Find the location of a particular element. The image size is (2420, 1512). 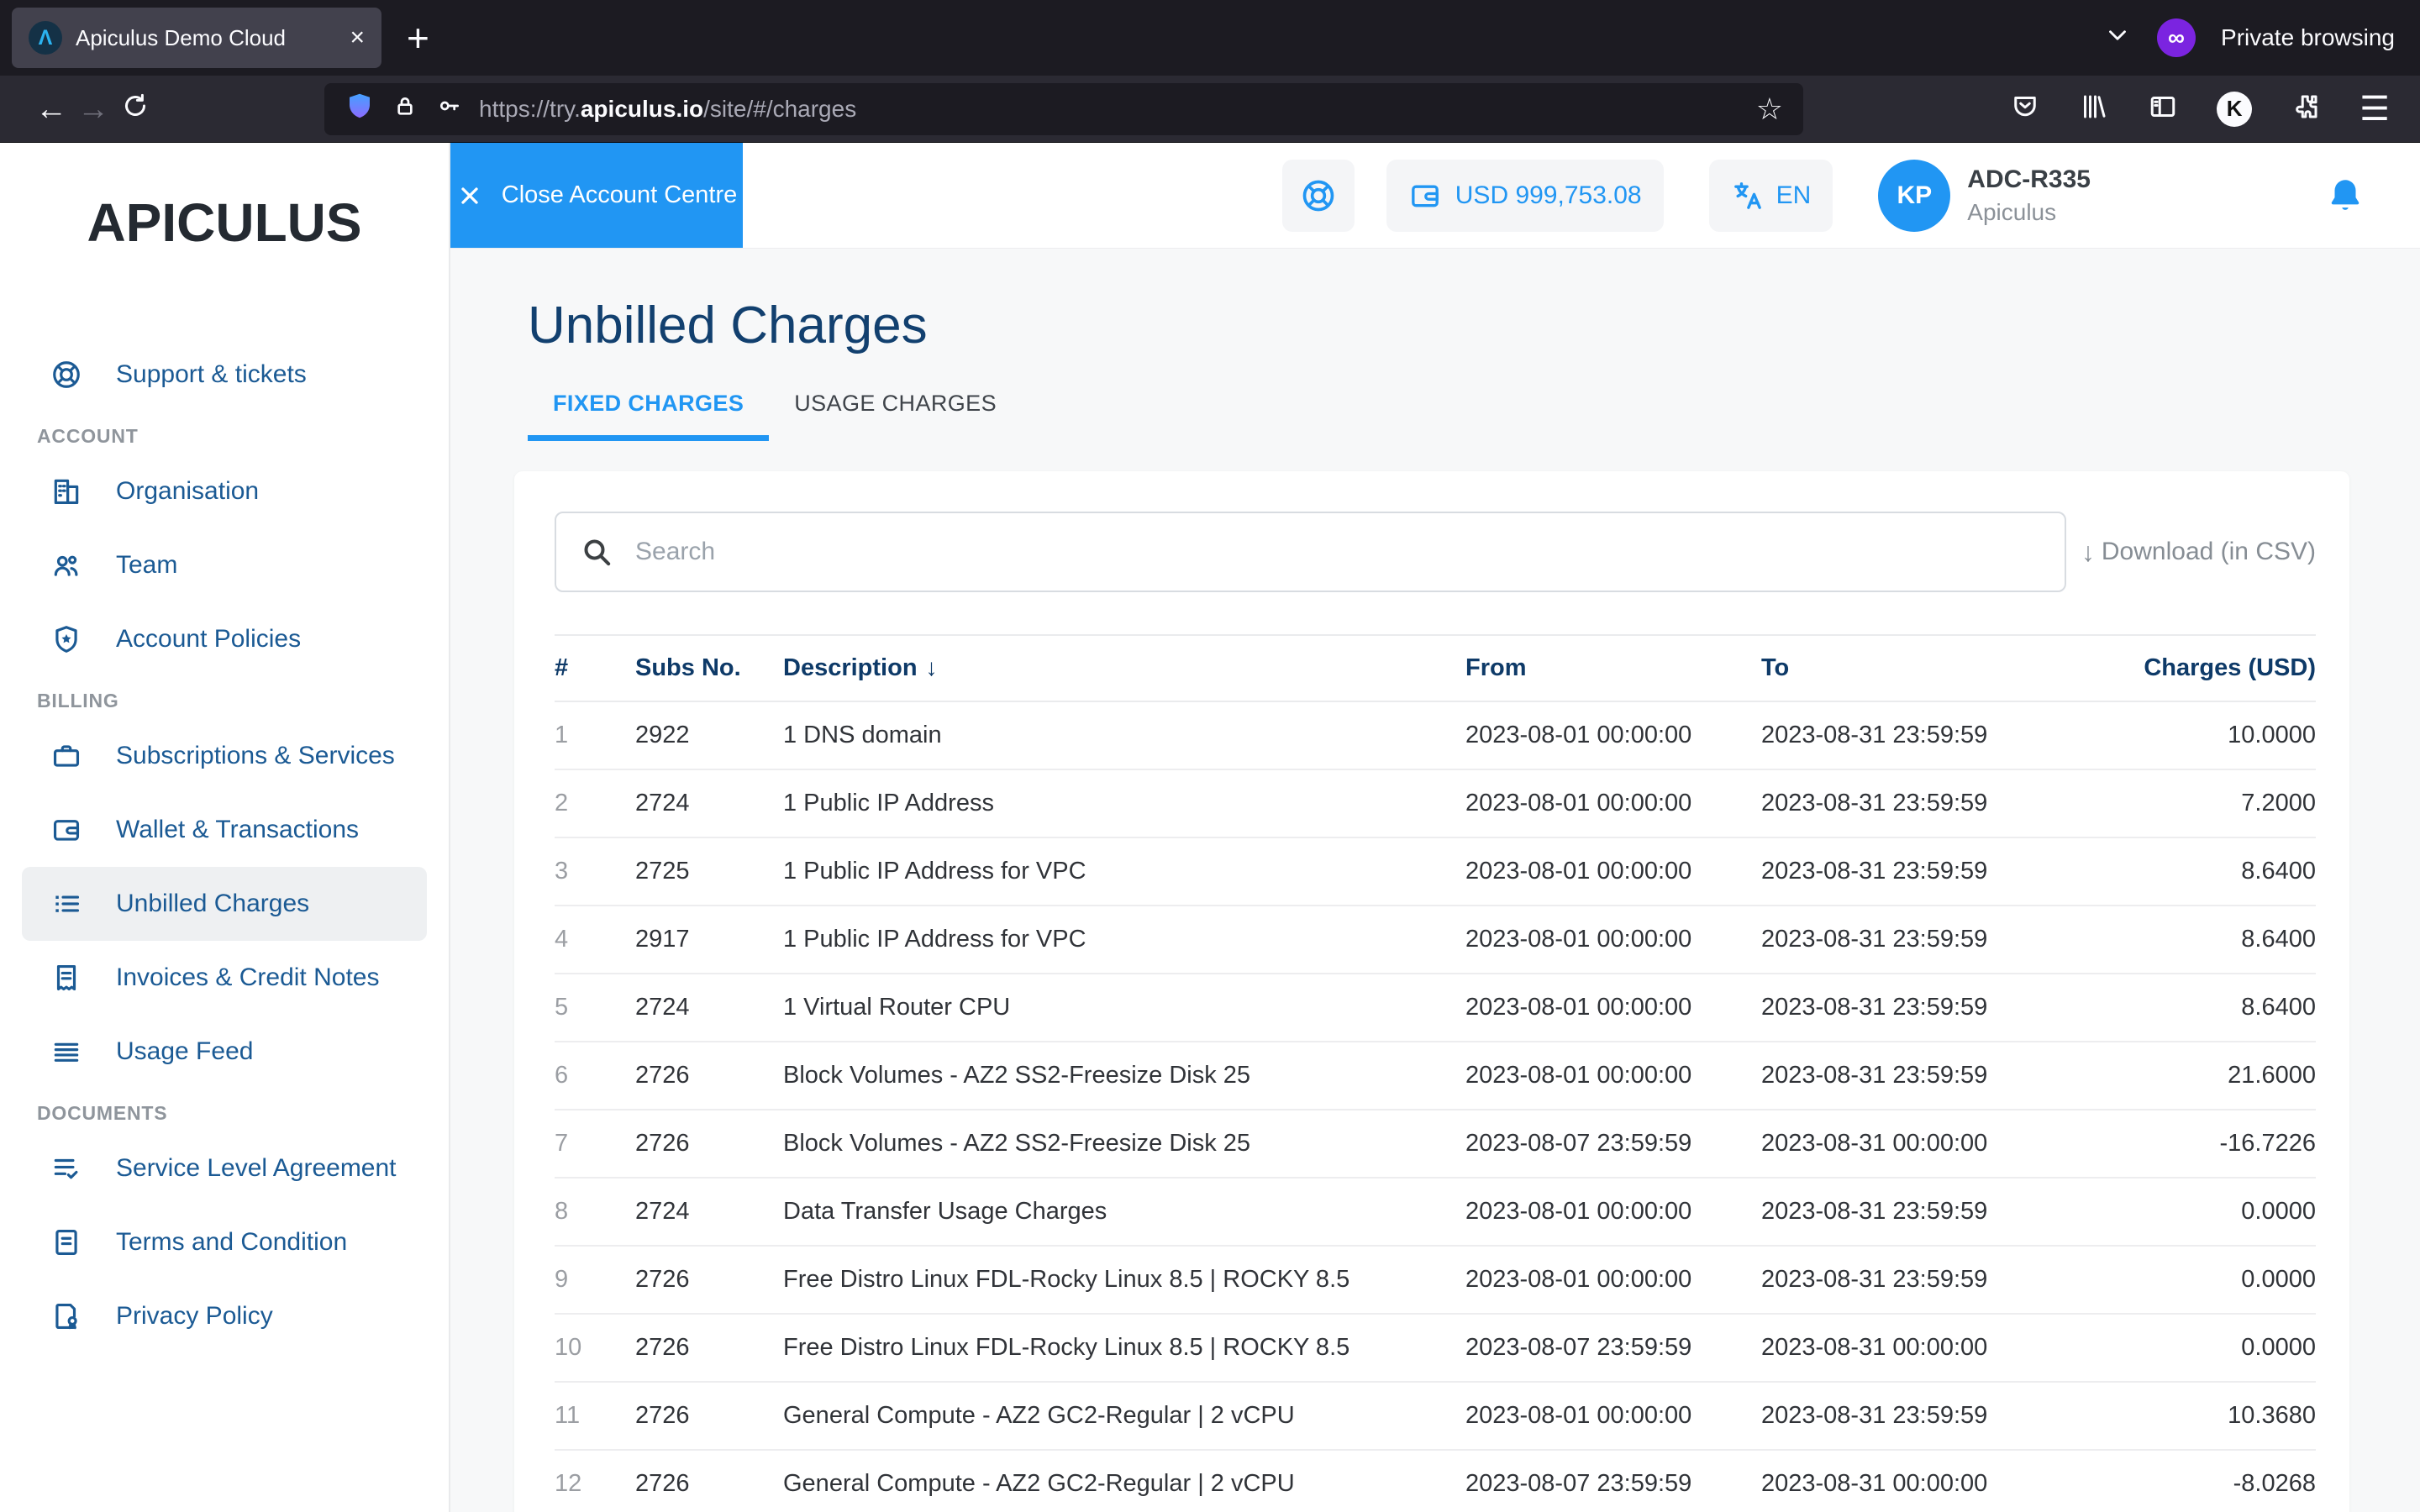

document-seal-icon is located at coordinates (66, 1316).